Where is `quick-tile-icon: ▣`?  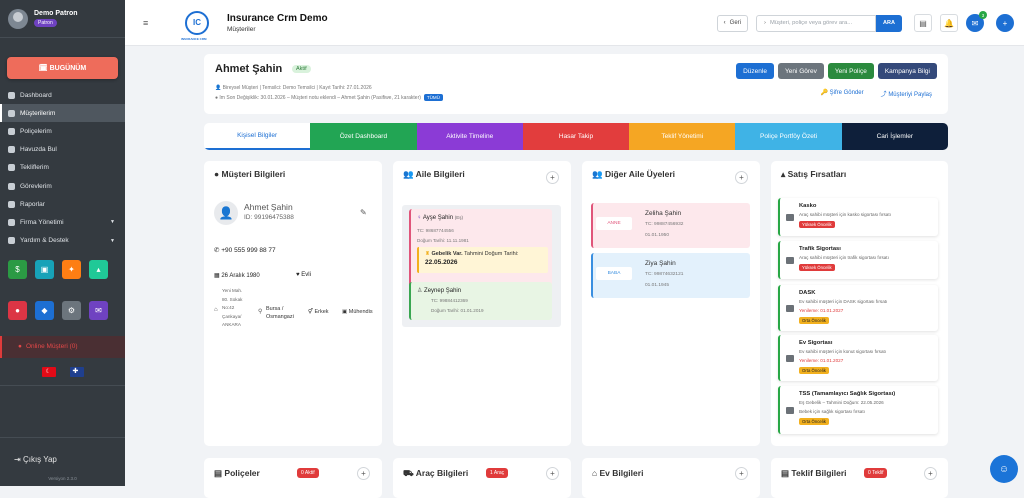
quick-tile-icon: ▣ is located at coordinates (44, 269).